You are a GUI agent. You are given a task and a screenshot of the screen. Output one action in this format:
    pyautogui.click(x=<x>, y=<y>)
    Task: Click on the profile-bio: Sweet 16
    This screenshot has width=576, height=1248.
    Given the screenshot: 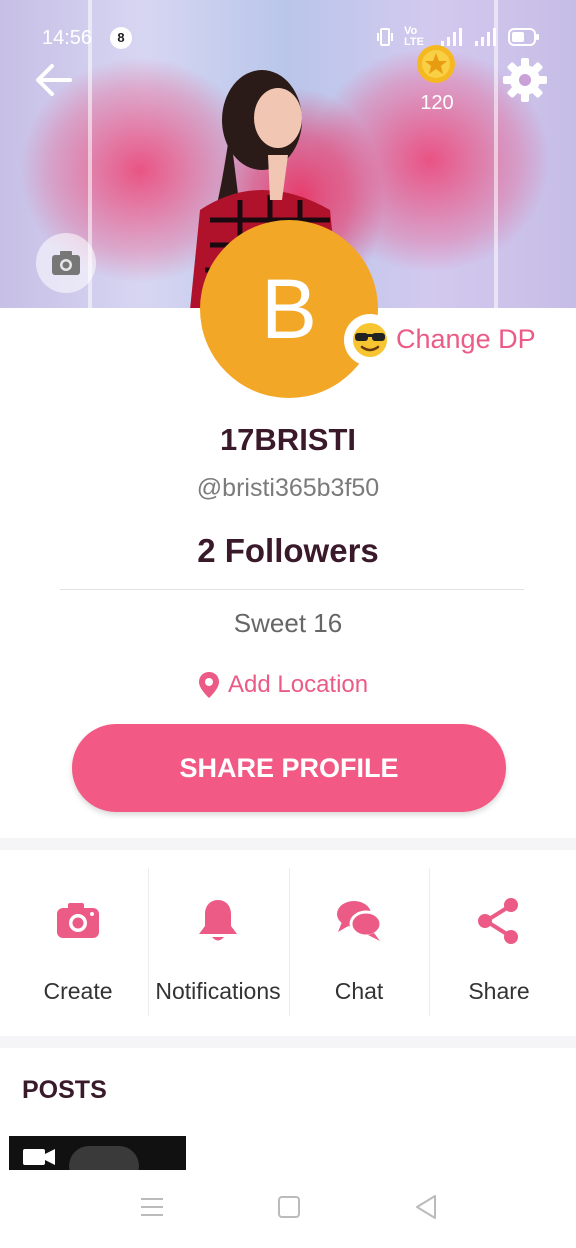 What is the action you would take?
    pyautogui.click(x=288, y=623)
    